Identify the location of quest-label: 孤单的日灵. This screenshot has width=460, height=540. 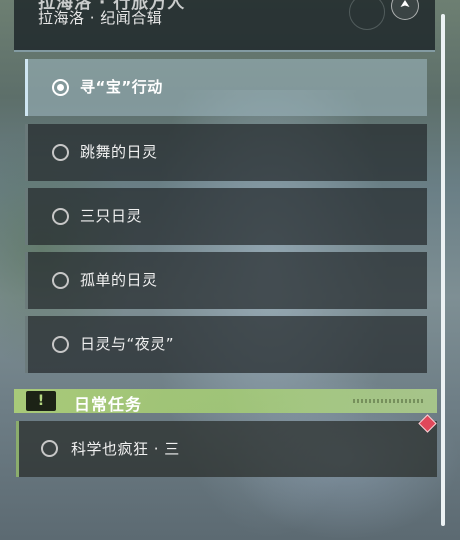
(119, 280).